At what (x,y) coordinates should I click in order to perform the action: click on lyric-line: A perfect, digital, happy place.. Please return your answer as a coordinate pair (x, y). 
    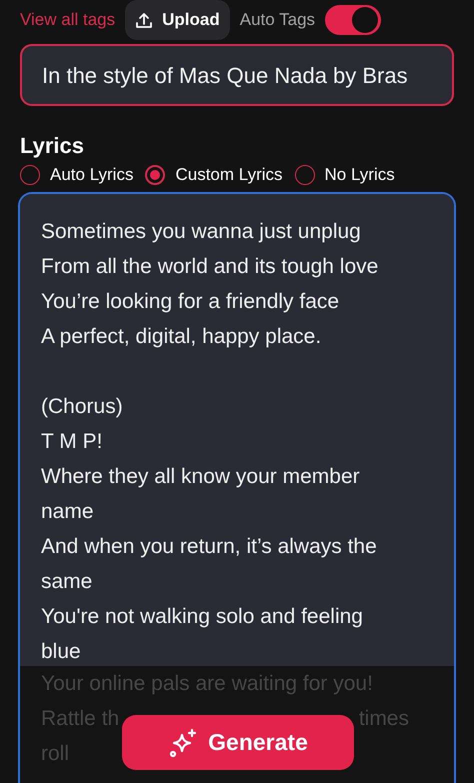
    Looking at the image, I should click on (181, 337).